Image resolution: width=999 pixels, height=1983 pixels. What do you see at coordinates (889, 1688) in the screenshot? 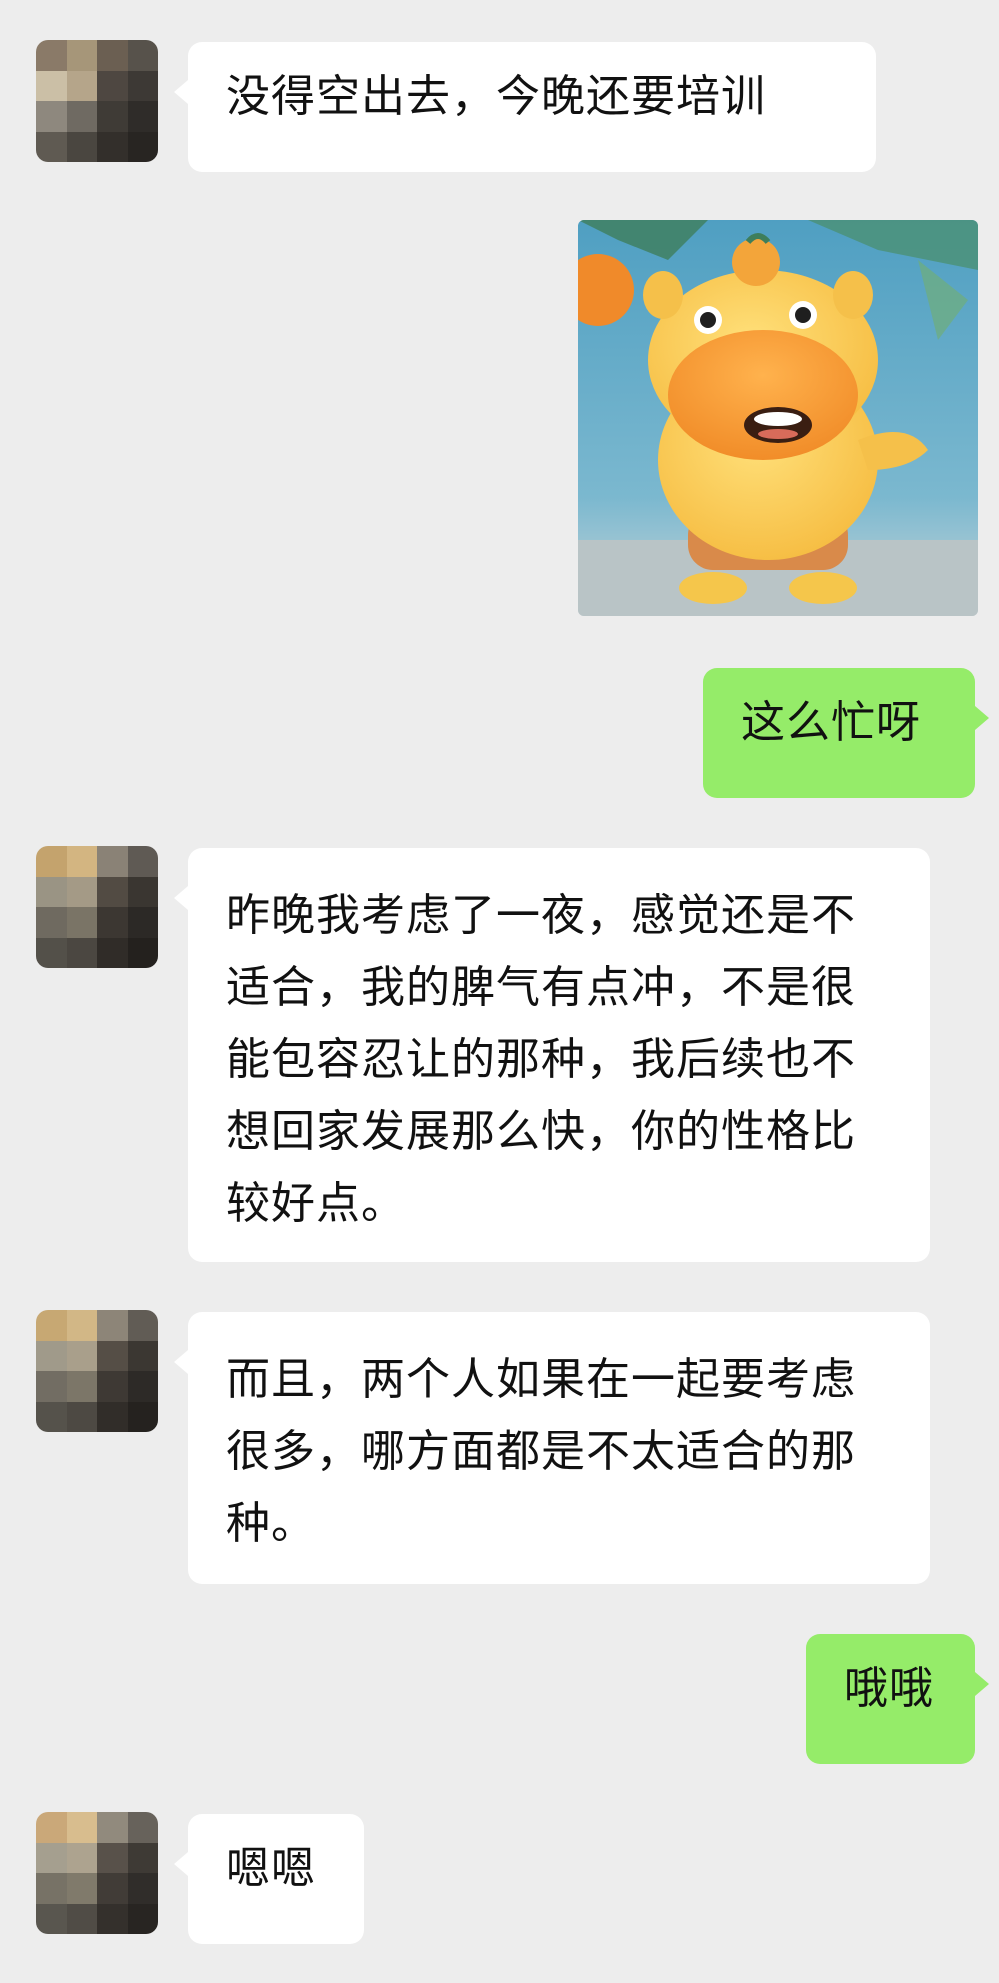
I see `message-text: 哦哦` at bounding box center [889, 1688].